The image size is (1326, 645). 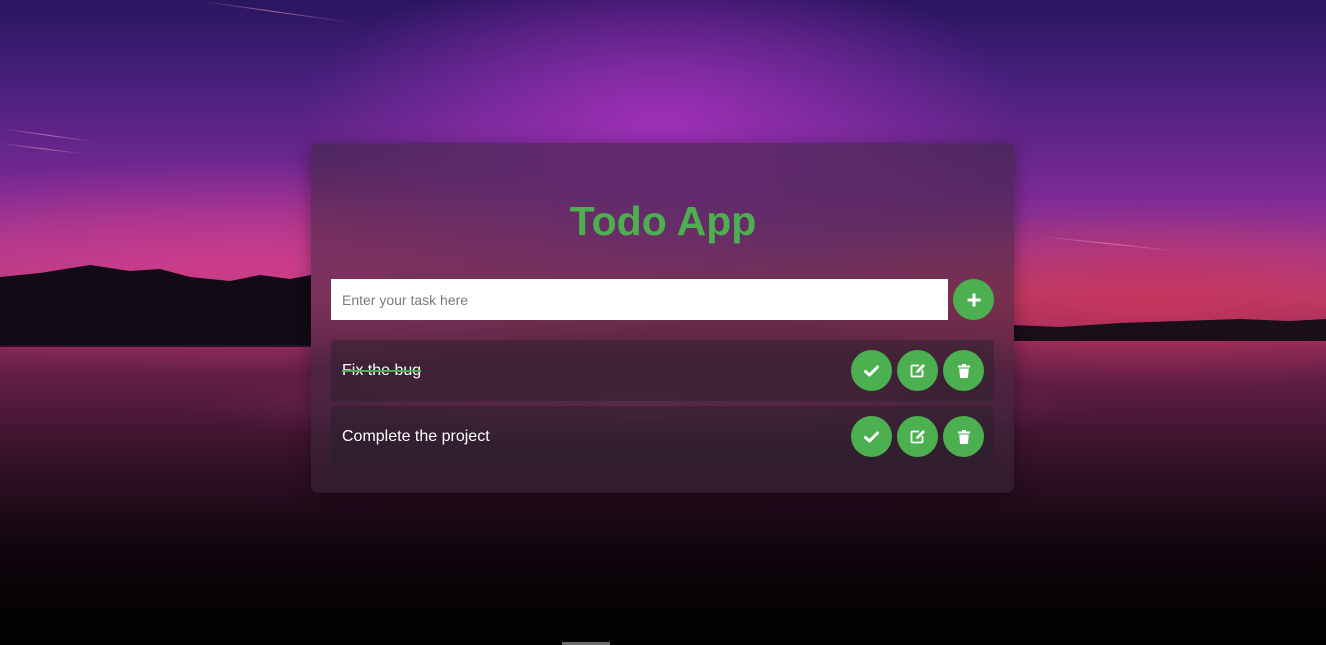 I want to click on task-text: Fix the bug, so click(x=382, y=370).